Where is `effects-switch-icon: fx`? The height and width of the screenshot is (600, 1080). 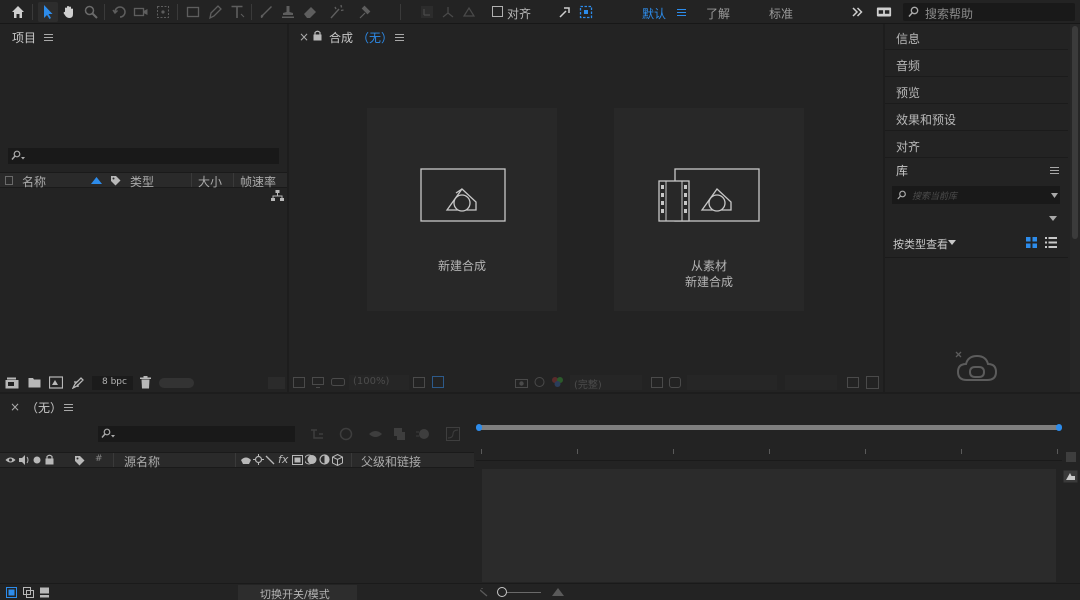 effects-switch-icon: fx is located at coordinates (283, 459).